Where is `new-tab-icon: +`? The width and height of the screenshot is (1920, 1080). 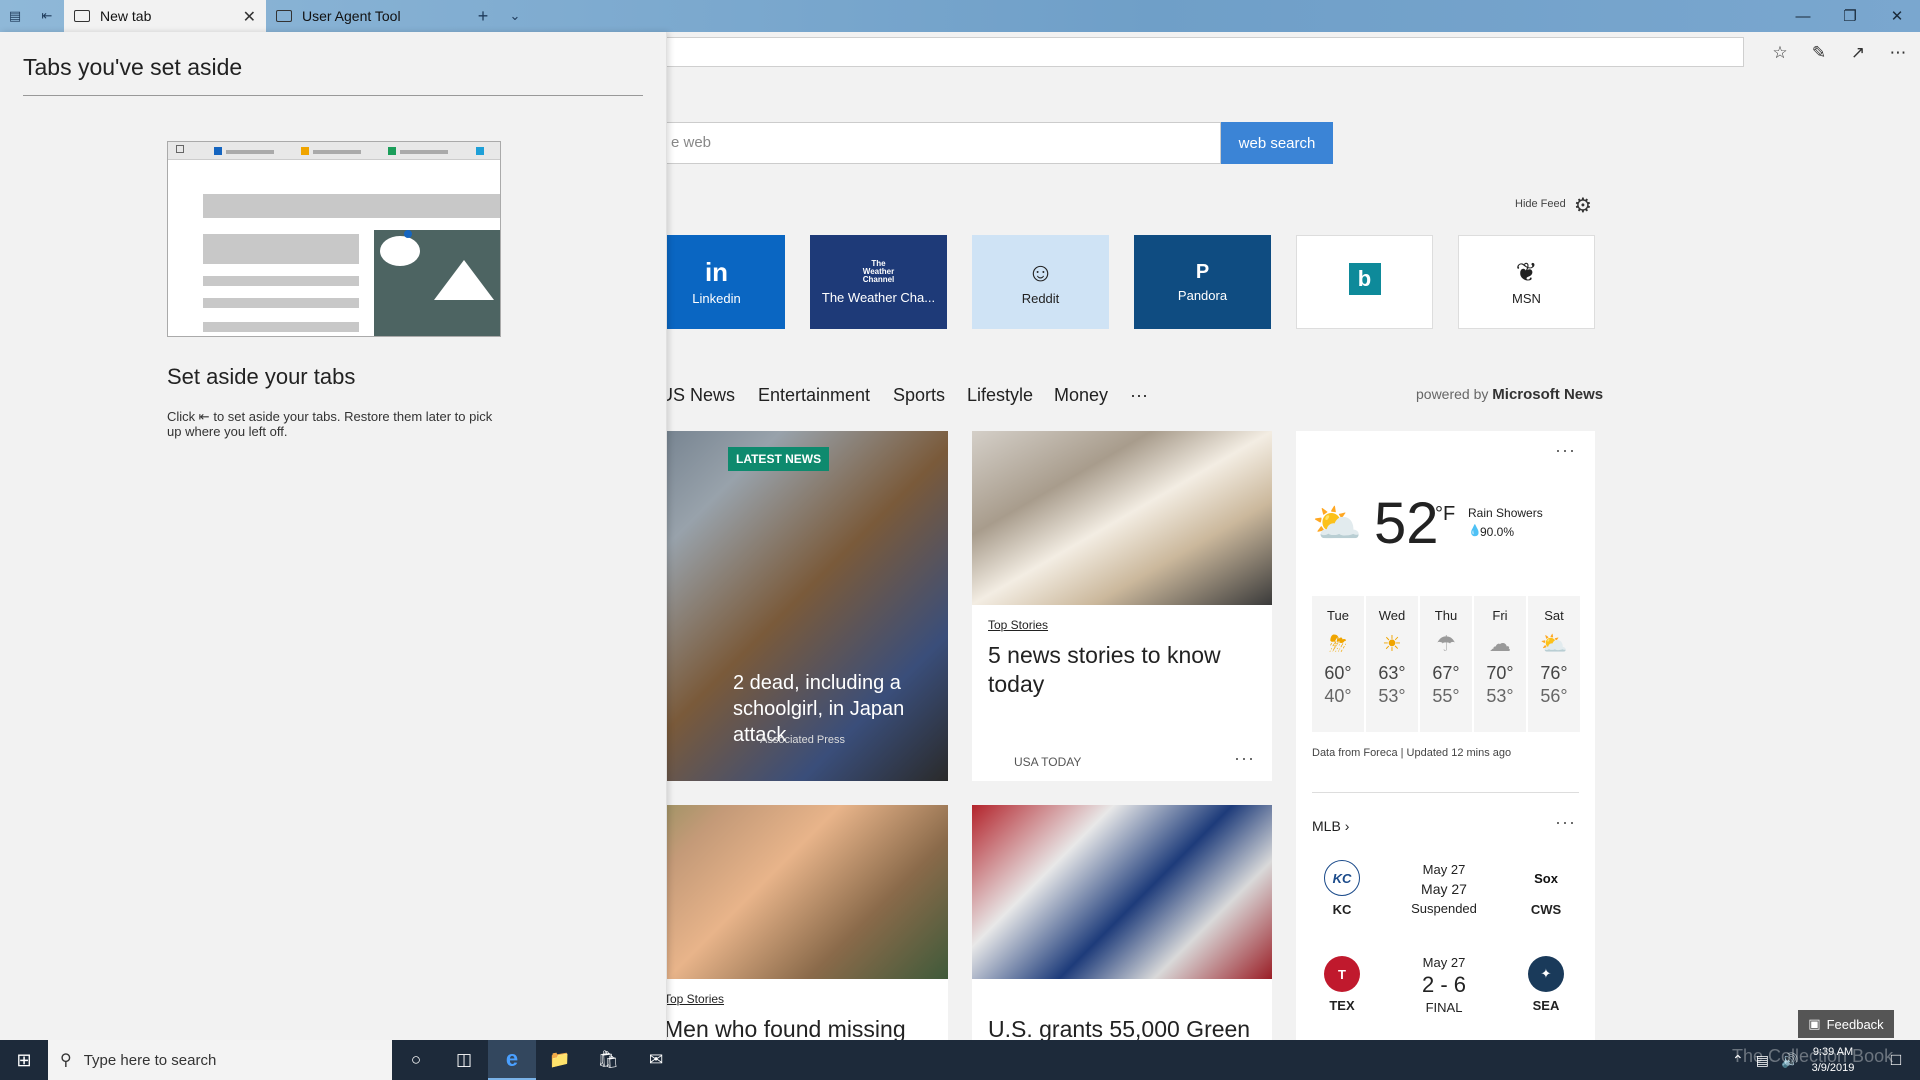 new-tab-icon: + is located at coordinates (483, 16).